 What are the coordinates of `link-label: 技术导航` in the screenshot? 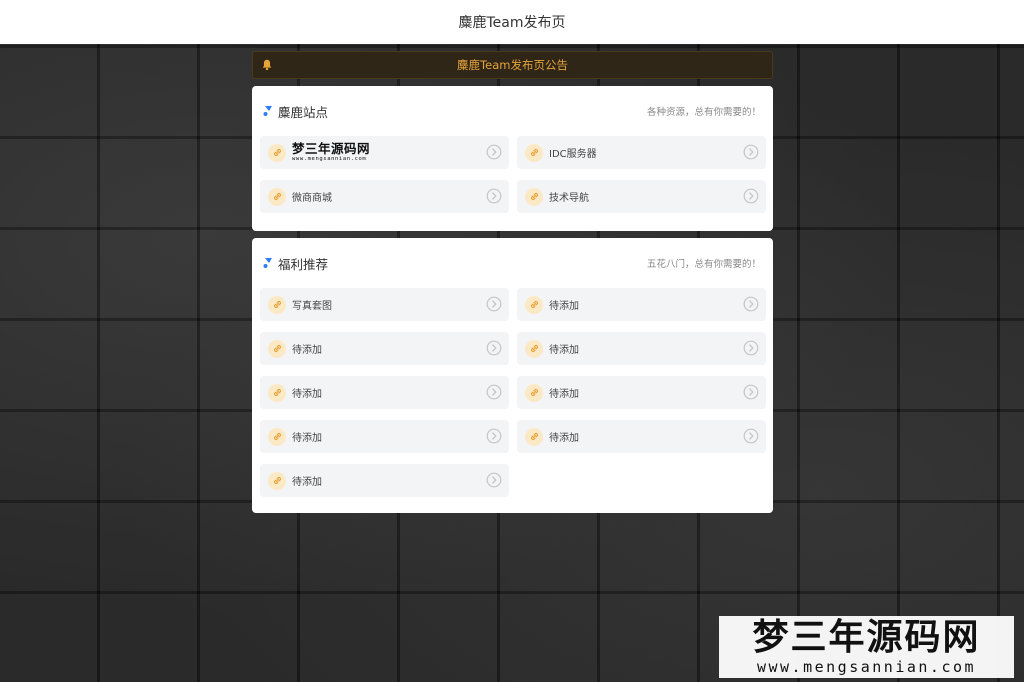 It's located at (569, 198).